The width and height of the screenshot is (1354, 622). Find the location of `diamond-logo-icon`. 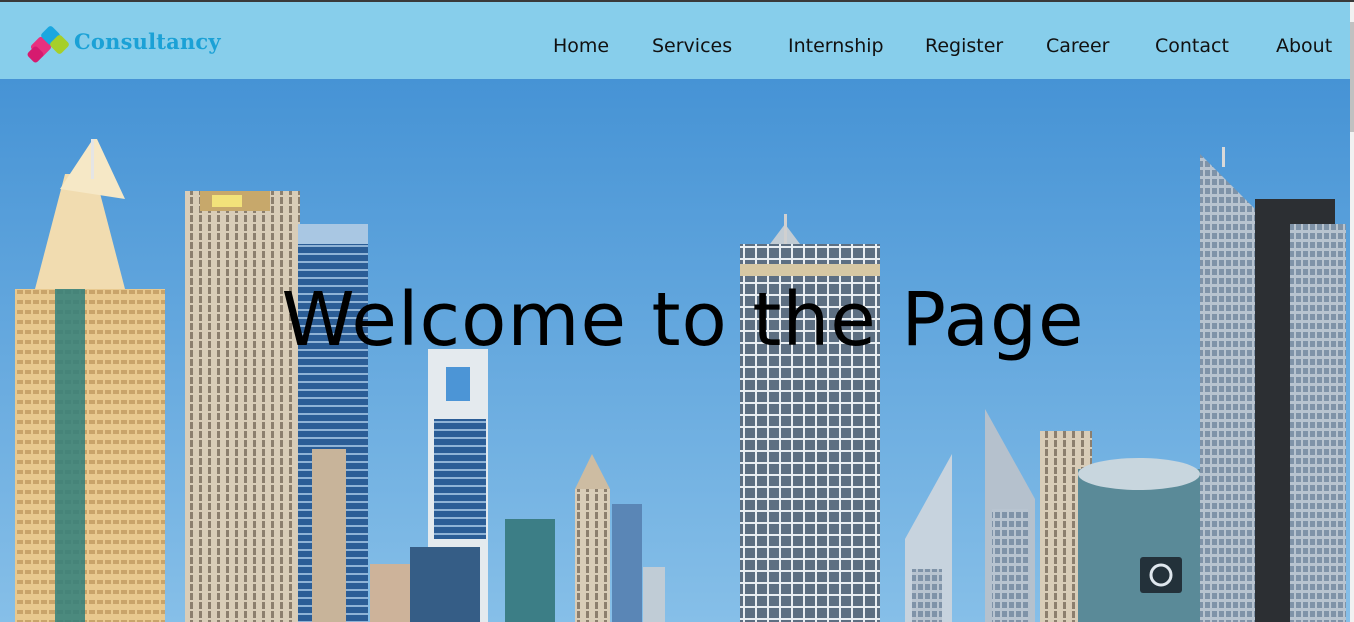

diamond-logo-icon is located at coordinates (49, 45).